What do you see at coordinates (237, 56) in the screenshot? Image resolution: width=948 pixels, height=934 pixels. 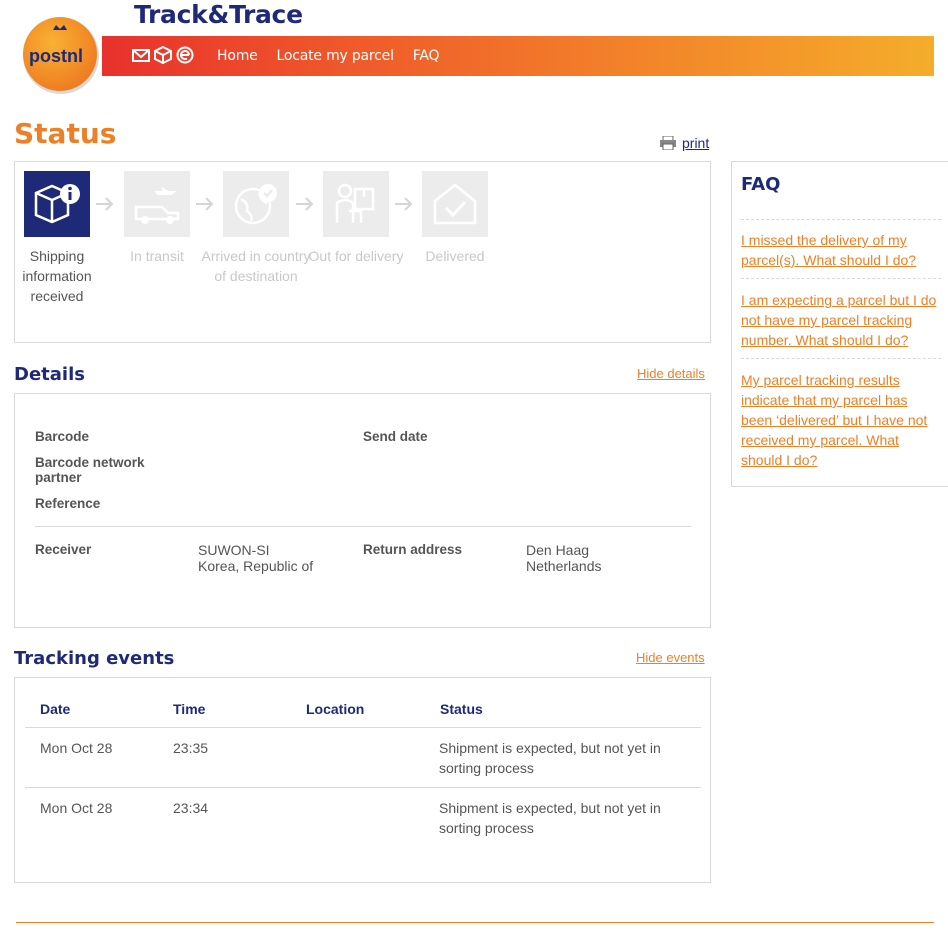 I see `nav-home: Home` at bounding box center [237, 56].